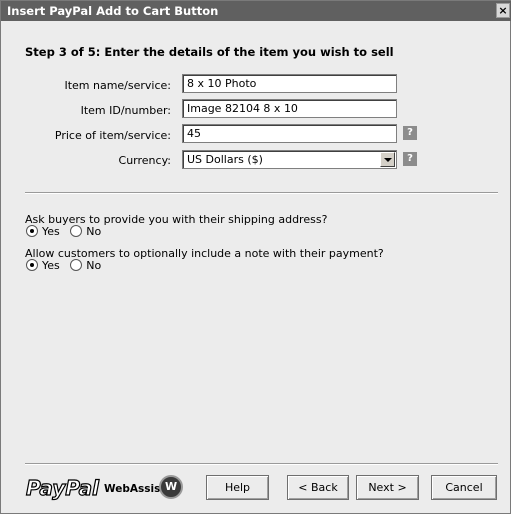  What do you see at coordinates (171, 487) in the screenshot?
I see `webassist-logo-icon` at bounding box center [171, 487].